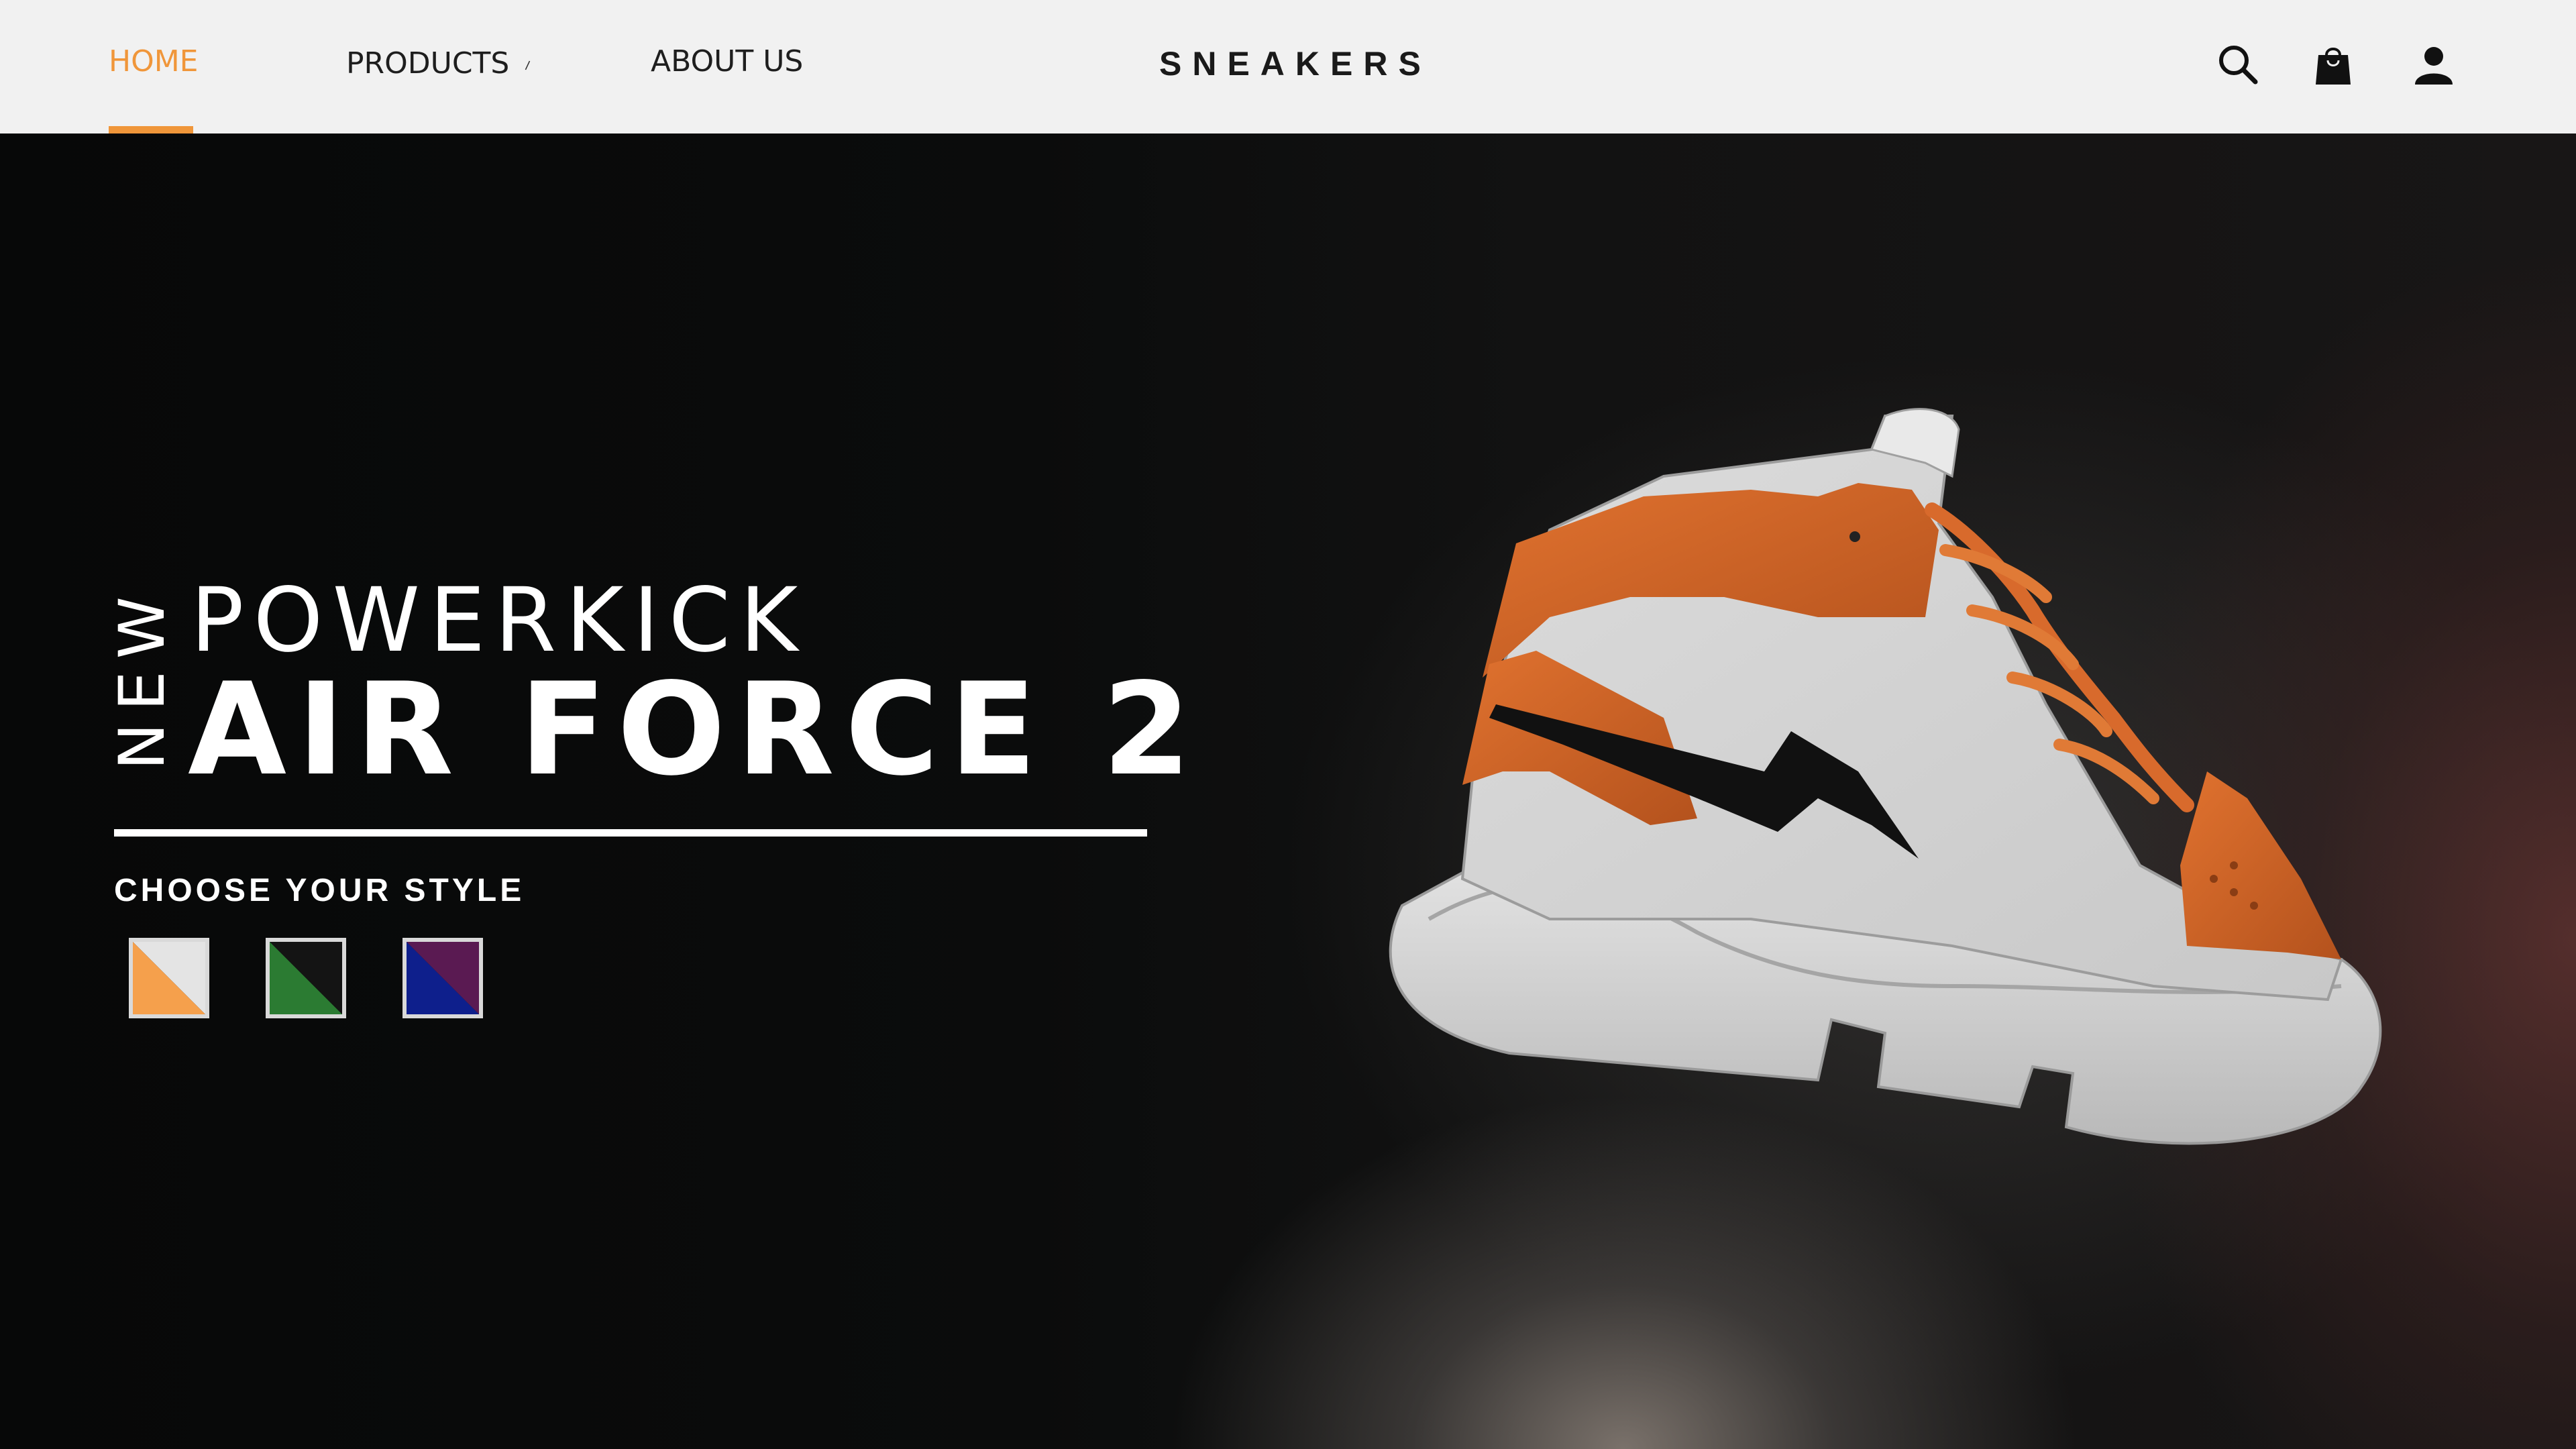 This screenshot has height=1449, width=2576. I want to click on style-swatch-blue-purple, so click(442, 978).